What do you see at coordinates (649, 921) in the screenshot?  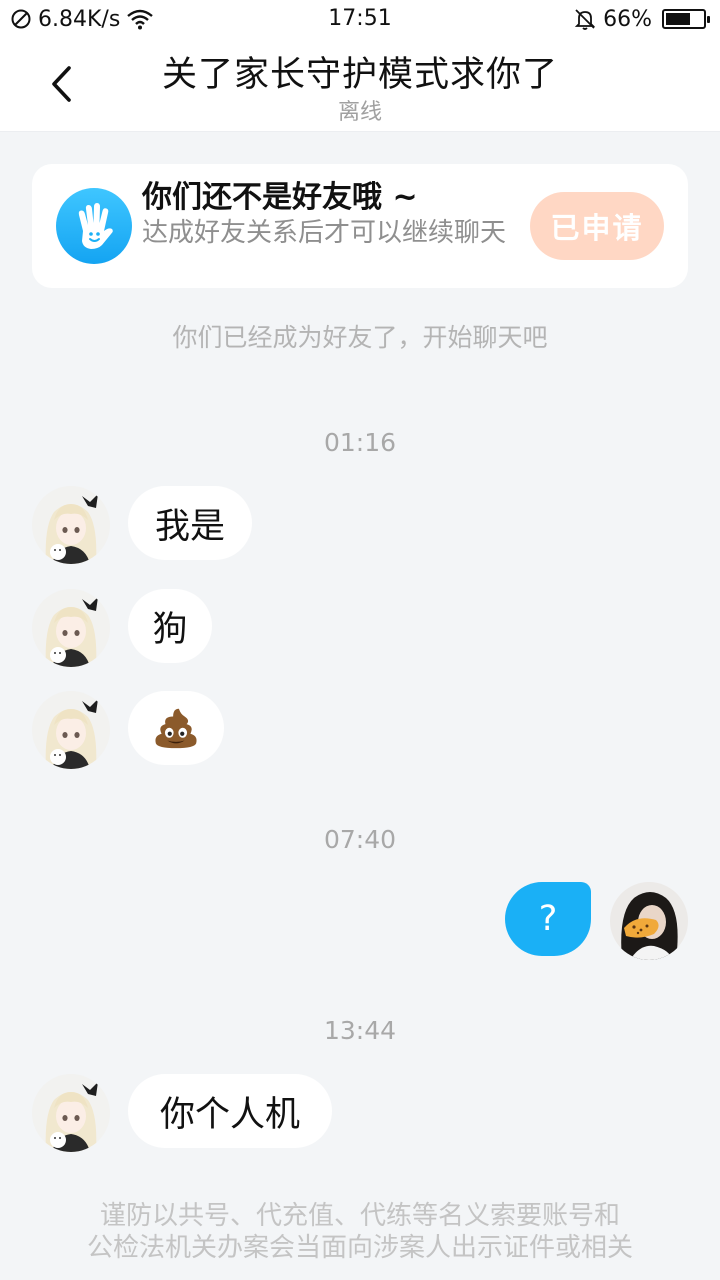 I see `my-avatar` at bounding box center [649, 921].